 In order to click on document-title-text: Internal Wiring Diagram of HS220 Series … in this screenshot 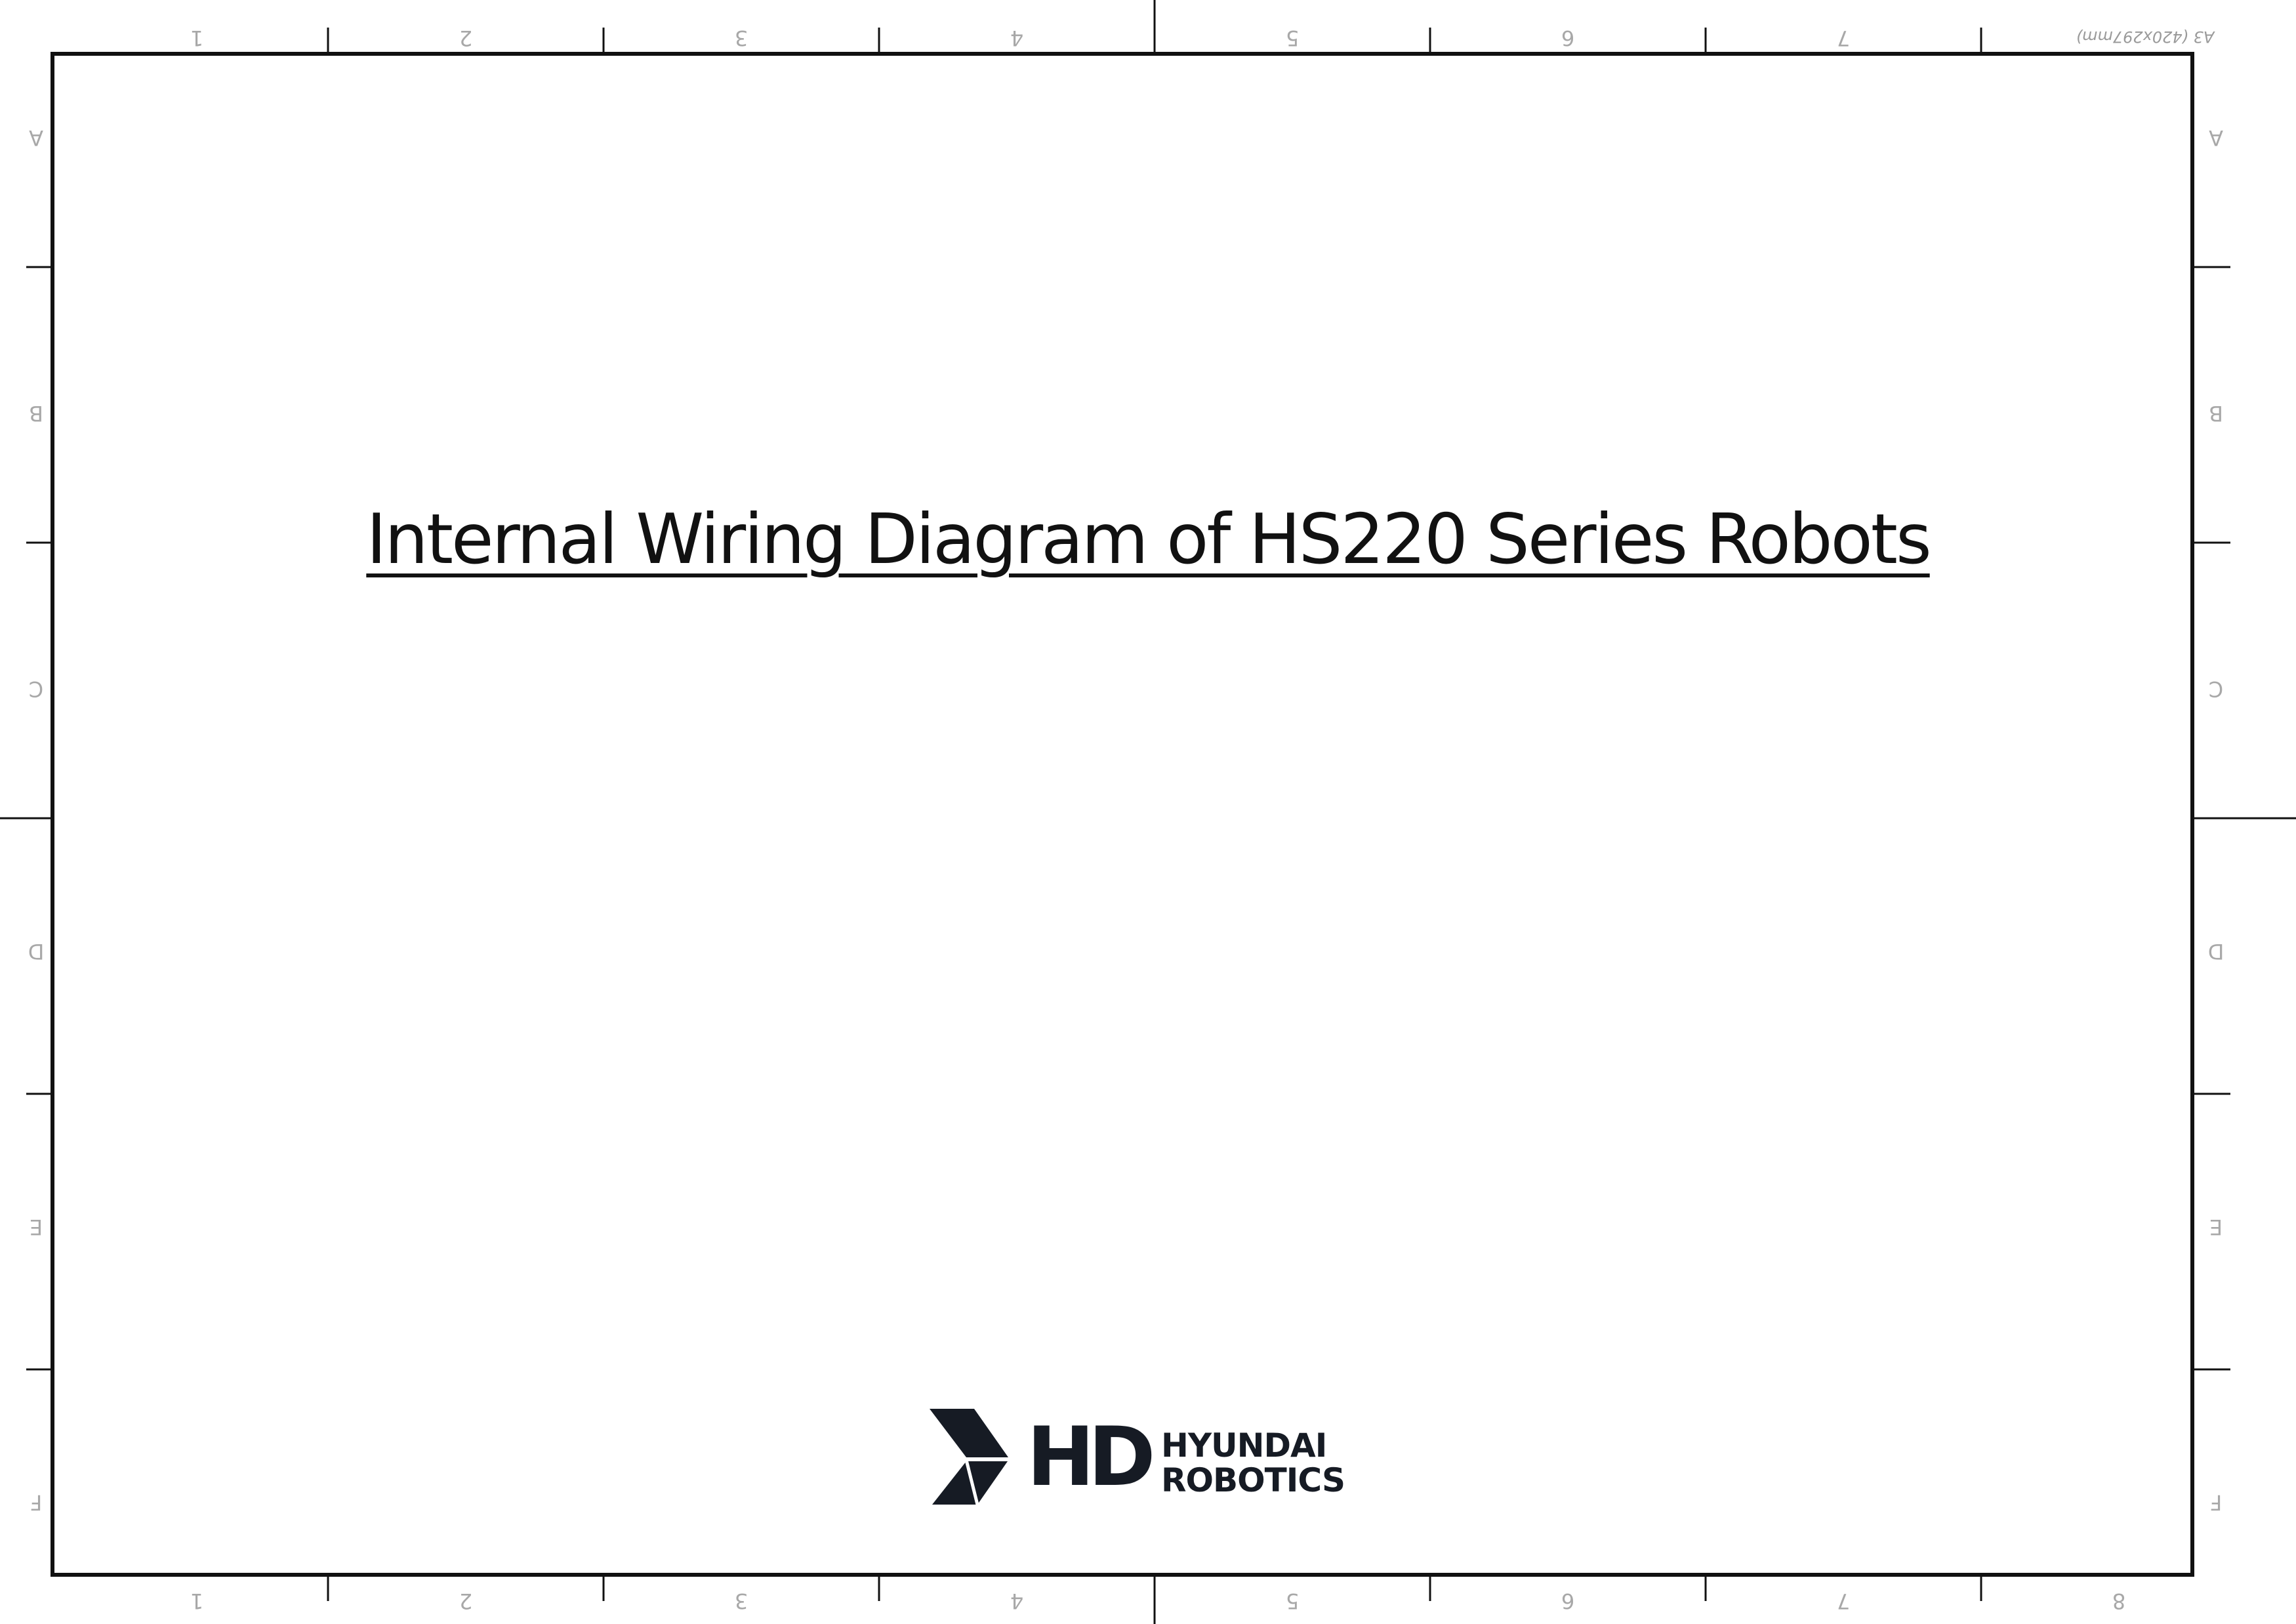, I will do `click(1148, 539)`.